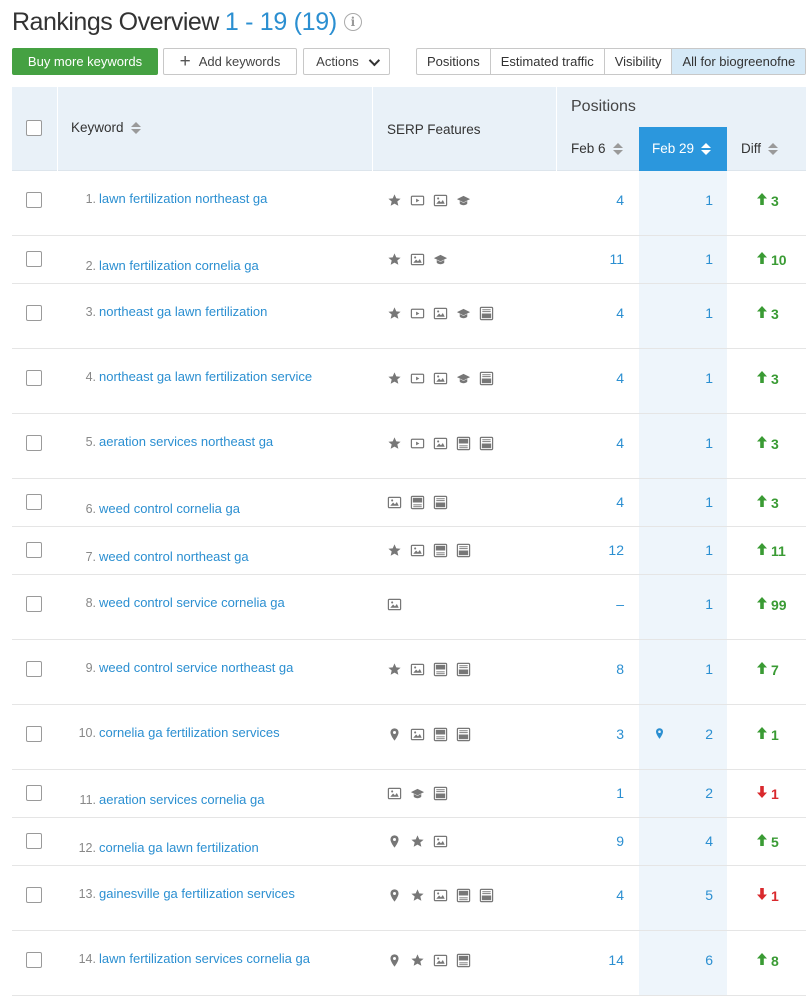 The image size is (806, 1000). What do you see at coordinates (90, 199) in the screenshot?
I see `row-number: 1.` at bounding box center [90, 199].